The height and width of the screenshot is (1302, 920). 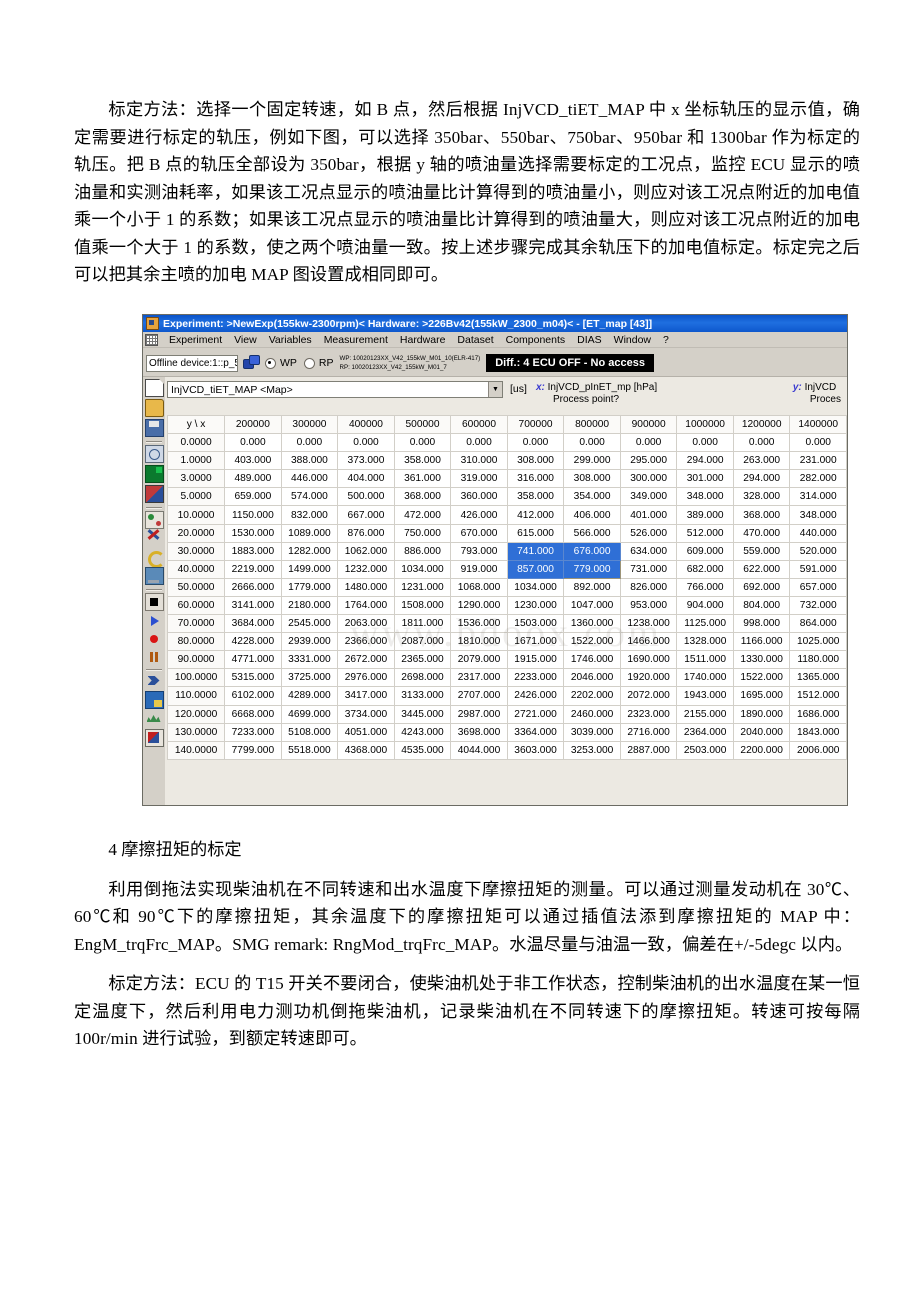 I want to click on grid-cell-r12-c8: 1511.000, so click(x=705, y=660).